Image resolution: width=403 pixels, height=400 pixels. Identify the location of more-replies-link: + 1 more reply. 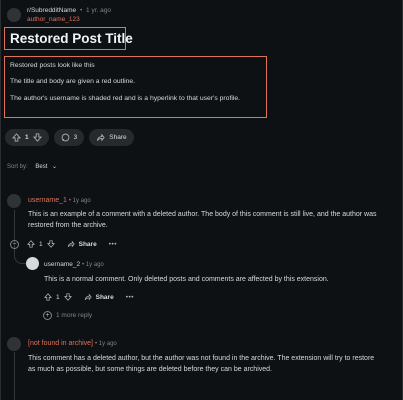
(67, 315).